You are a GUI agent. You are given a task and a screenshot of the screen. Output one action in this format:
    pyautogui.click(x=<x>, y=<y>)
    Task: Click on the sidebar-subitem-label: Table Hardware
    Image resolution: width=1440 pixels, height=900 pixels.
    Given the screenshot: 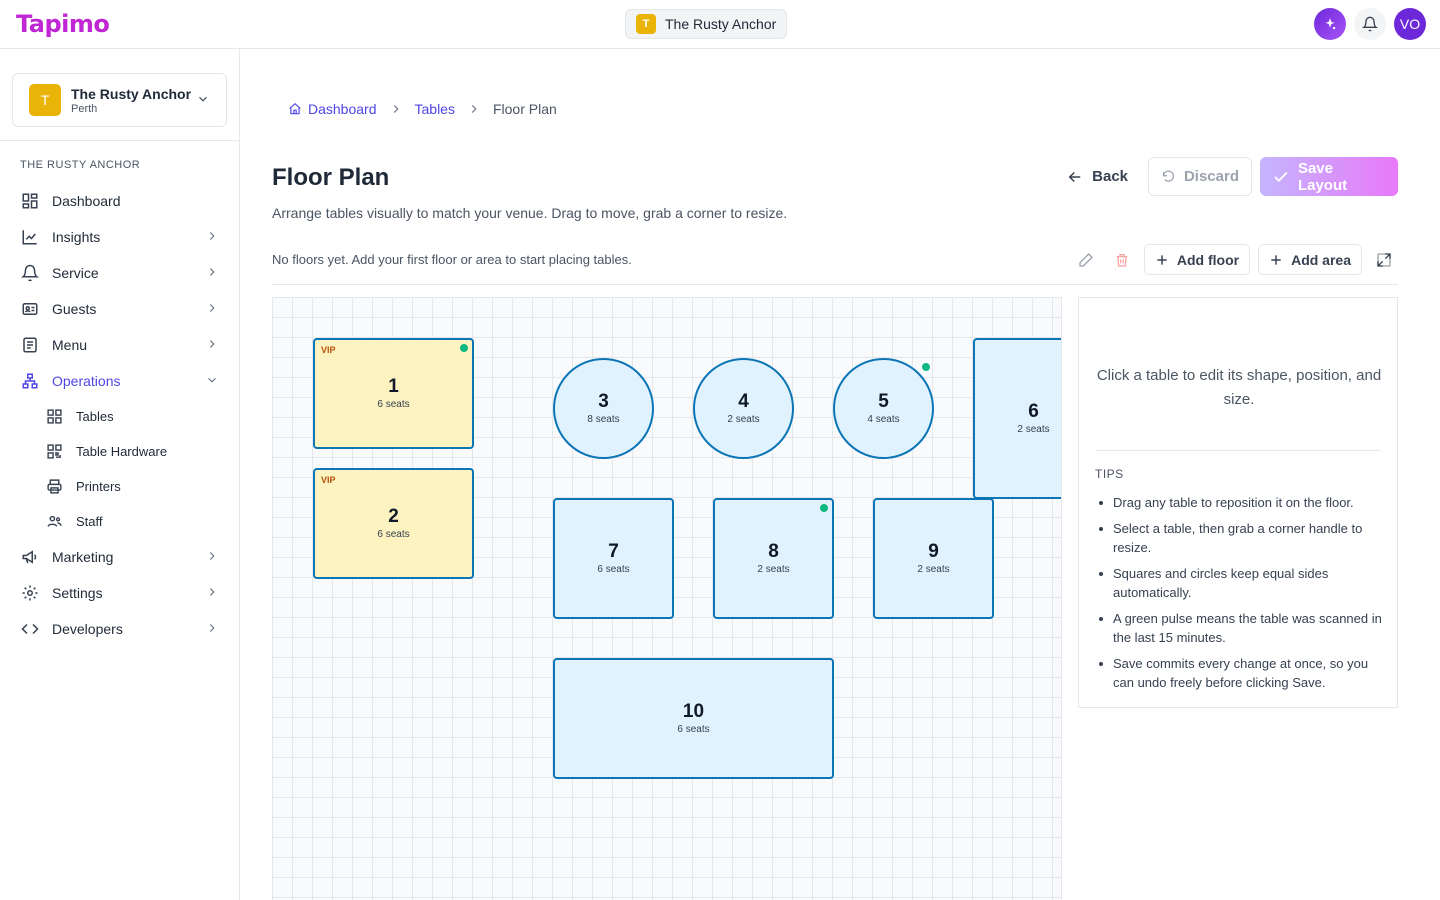 What is the action you would take?
    pyautogui.click(x=122, y=451)
    